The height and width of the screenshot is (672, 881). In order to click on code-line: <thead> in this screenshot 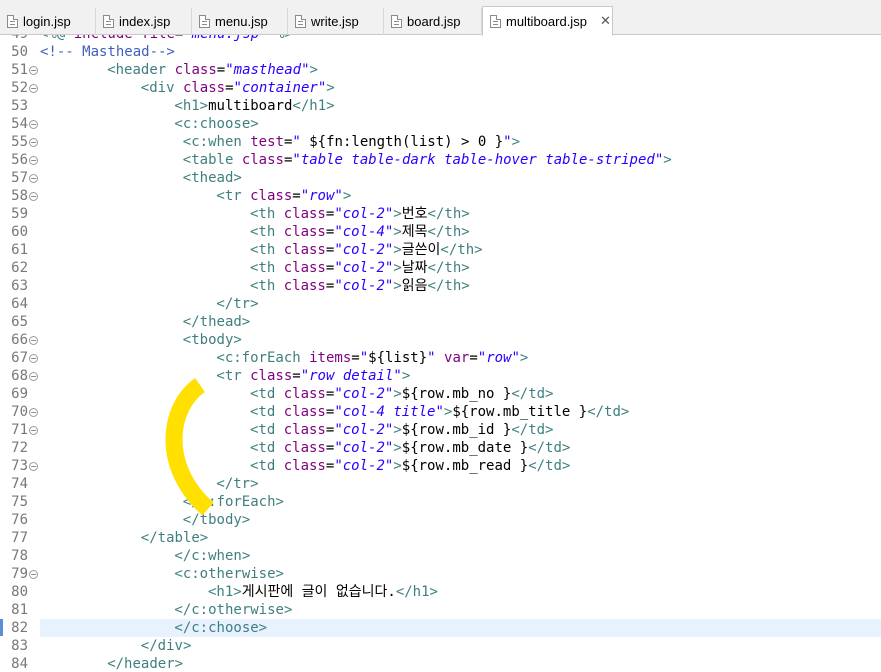, I will do `click(460, 178)`.